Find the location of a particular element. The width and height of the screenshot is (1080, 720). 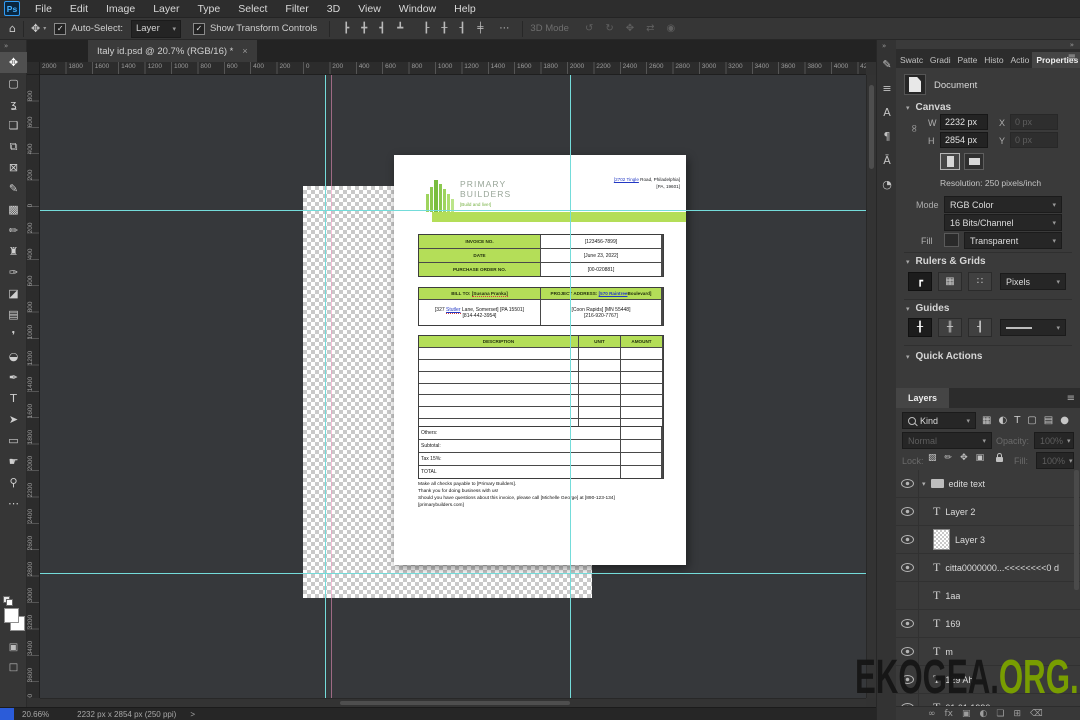

menu-item: Edit is located at coordinates (79, 9).